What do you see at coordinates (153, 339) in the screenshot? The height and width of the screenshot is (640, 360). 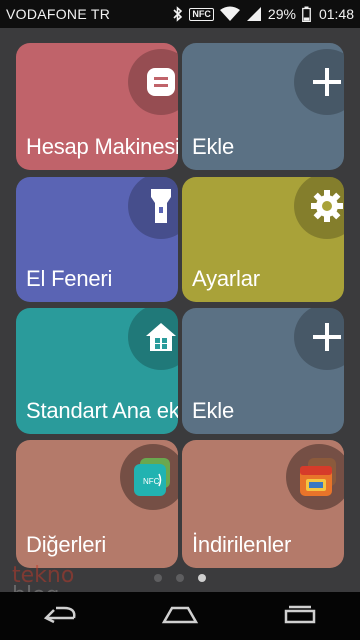 I see `home-icon` at bounding box center [153, 339].